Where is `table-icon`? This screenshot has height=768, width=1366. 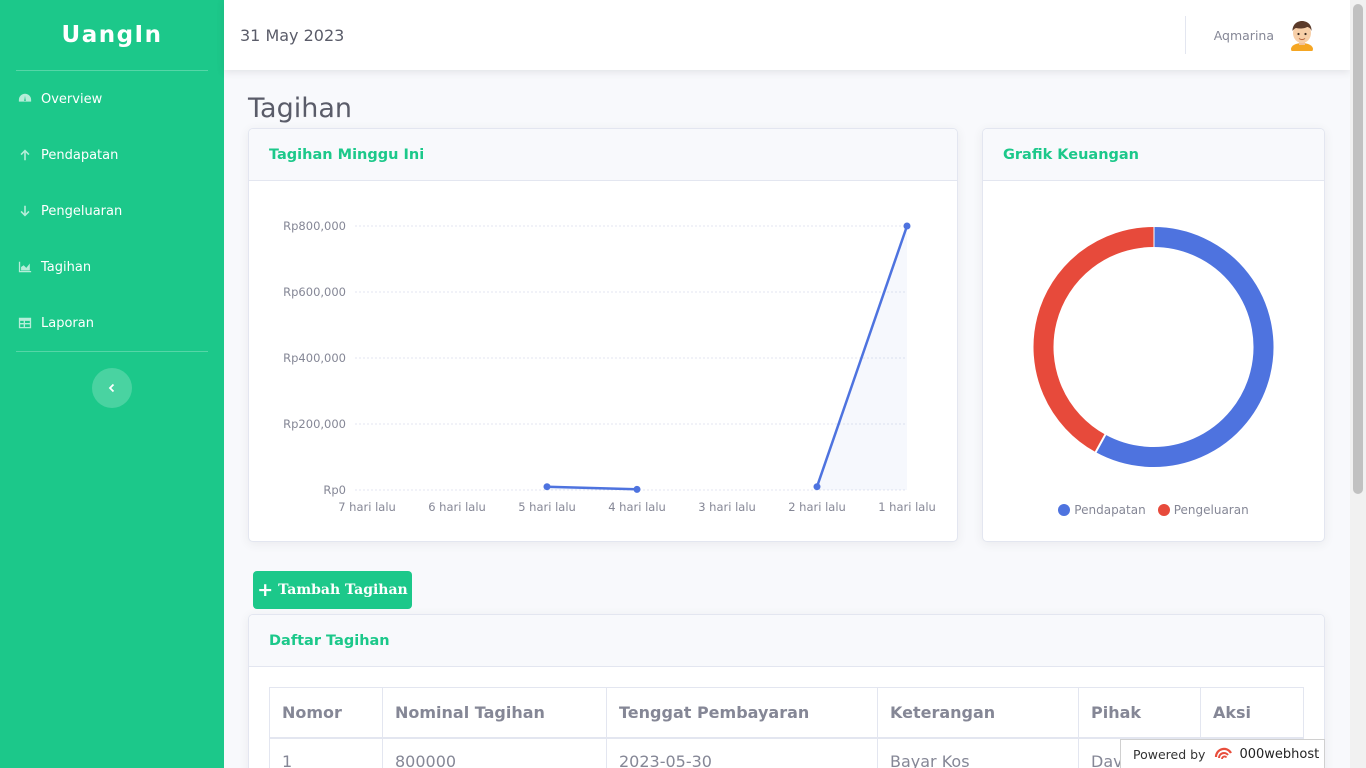 table-icon is located at coordinates (25, 323).